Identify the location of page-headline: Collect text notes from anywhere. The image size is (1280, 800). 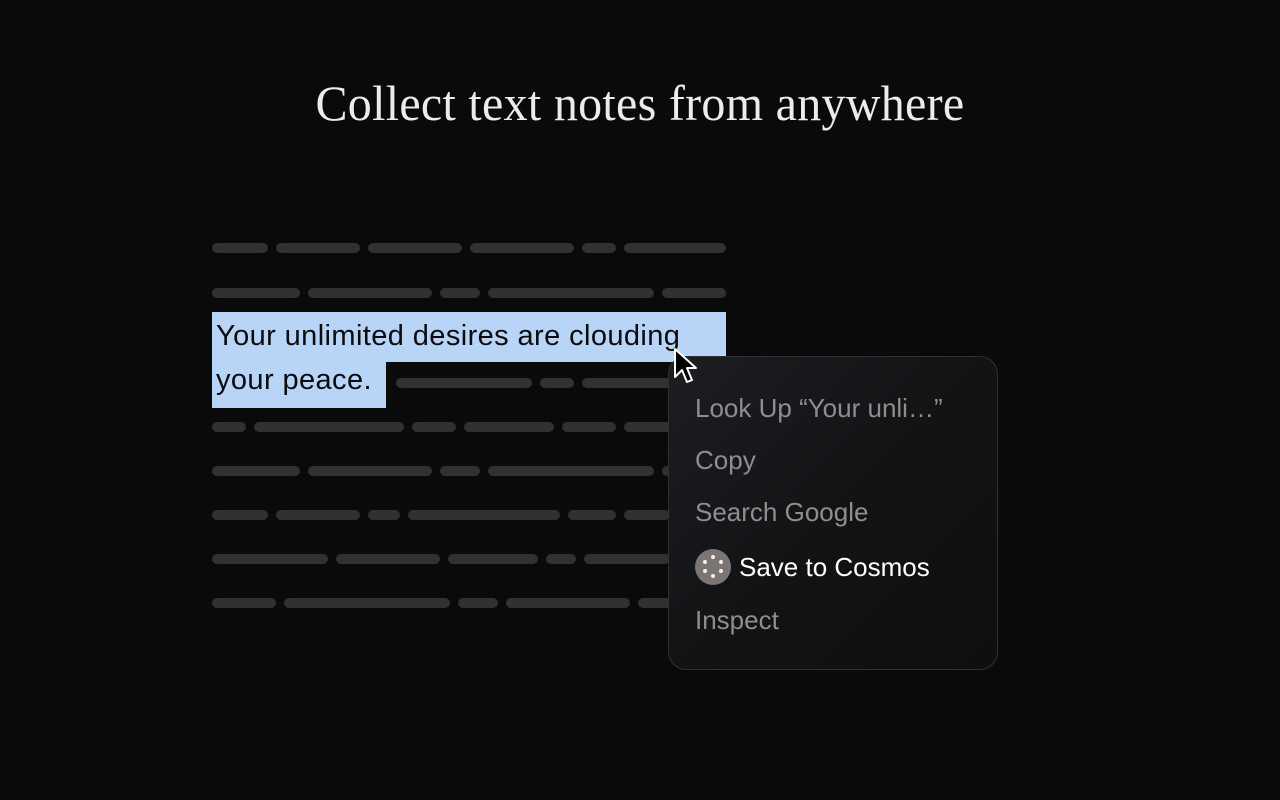
(640, 103).